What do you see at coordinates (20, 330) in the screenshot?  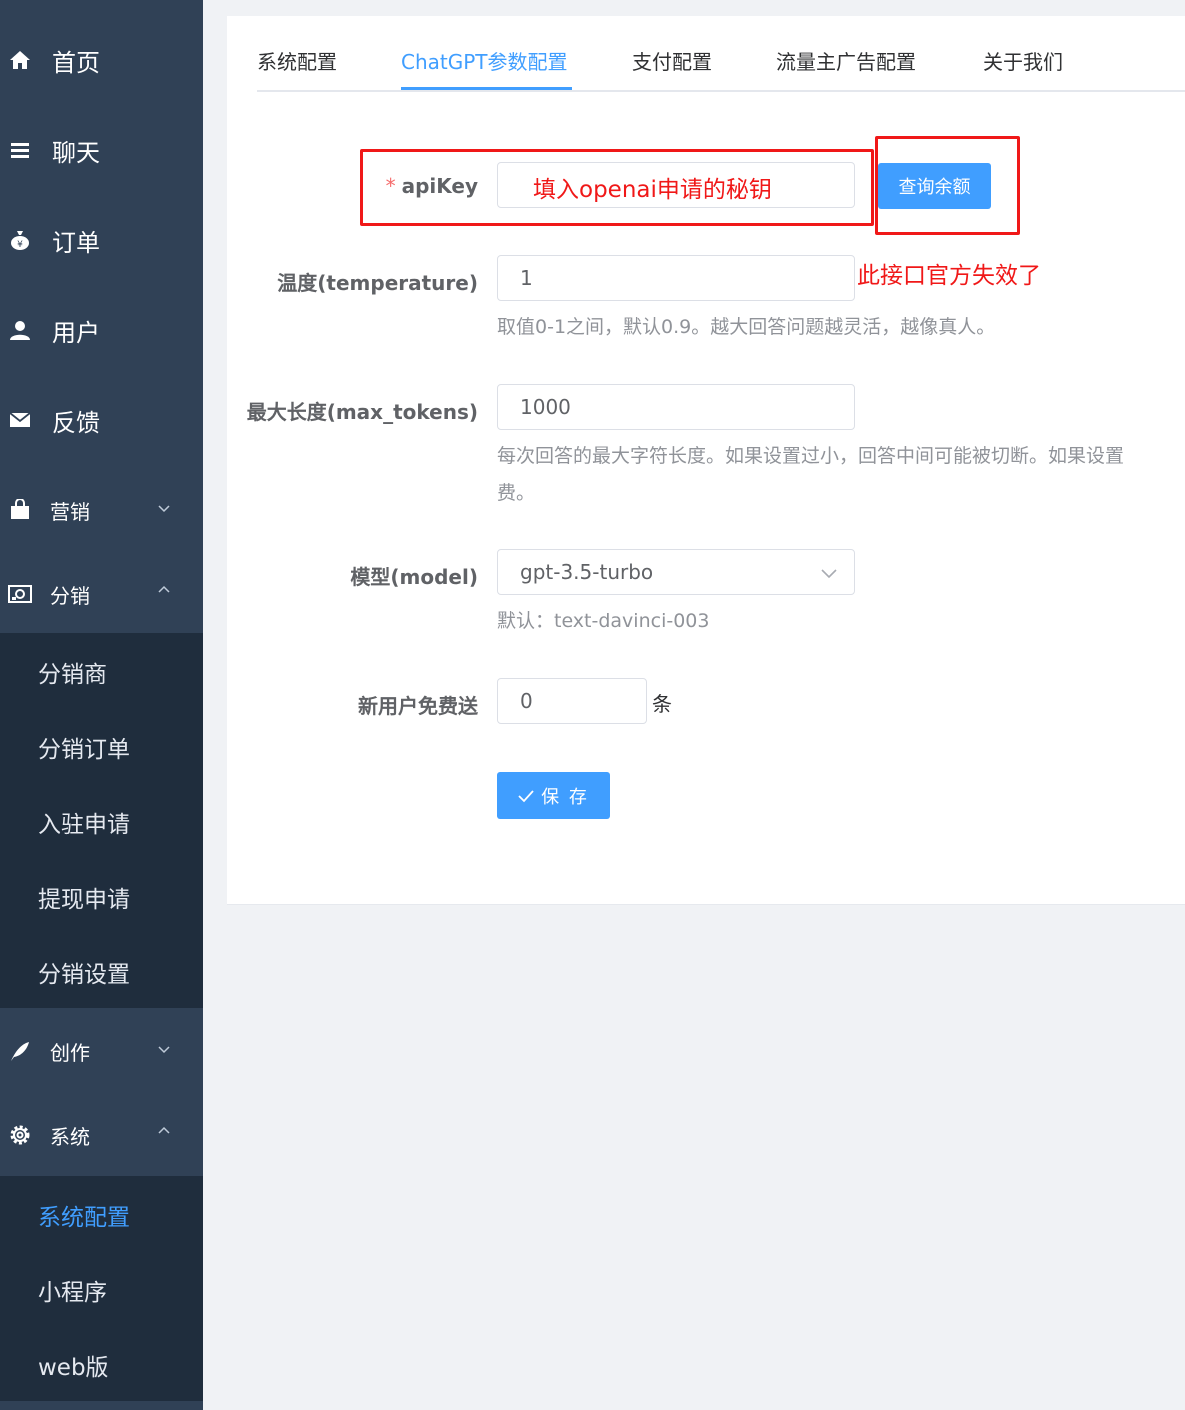 I see `user-icon` at bounding box center [20, 330].